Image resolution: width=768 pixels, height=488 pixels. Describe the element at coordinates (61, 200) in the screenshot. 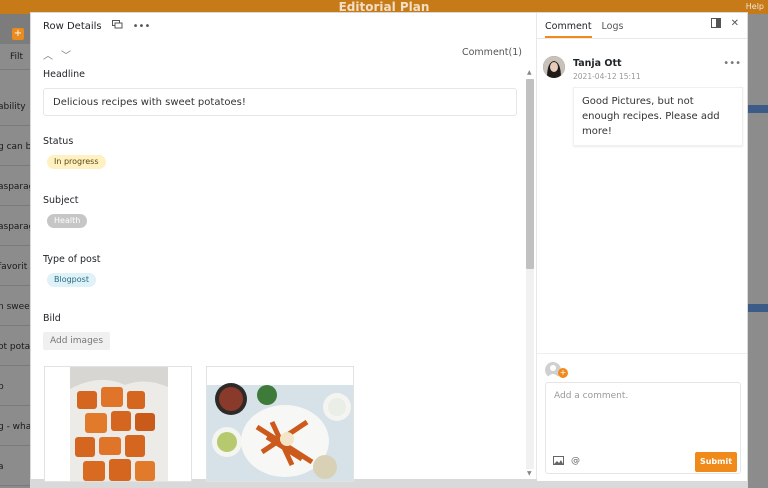

I see `subject-label: Subject` at that location.